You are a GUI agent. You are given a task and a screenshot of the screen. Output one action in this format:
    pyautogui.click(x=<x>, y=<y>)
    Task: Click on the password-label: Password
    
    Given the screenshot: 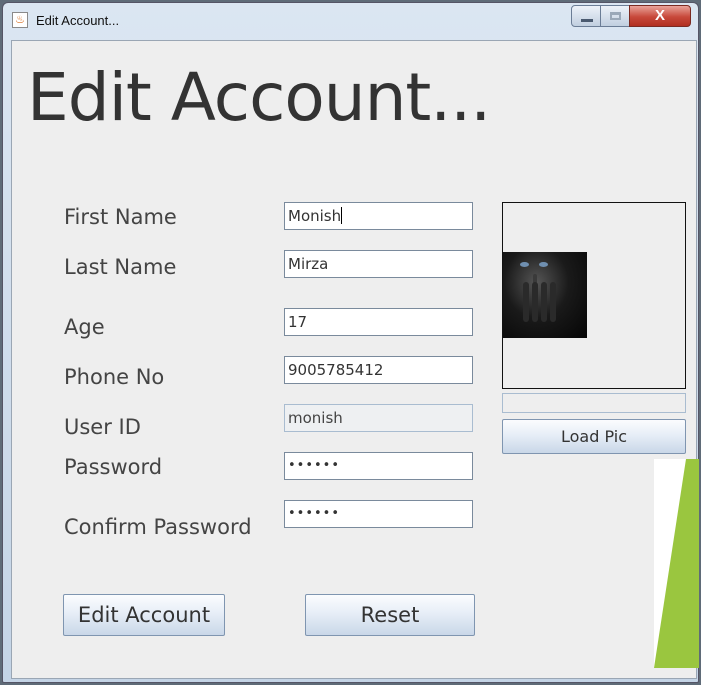 What is the action you would take?
    pyautogui.click(x=113, y=467)
    